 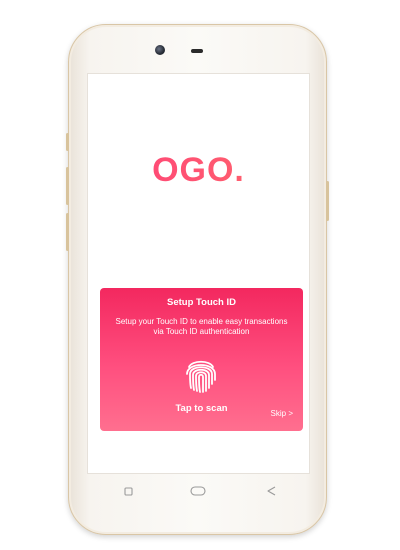 What do you see at coordinates (198, 170) in the screenshot?
I see `app-logo: OGO.` at bounding box center [198, 170].